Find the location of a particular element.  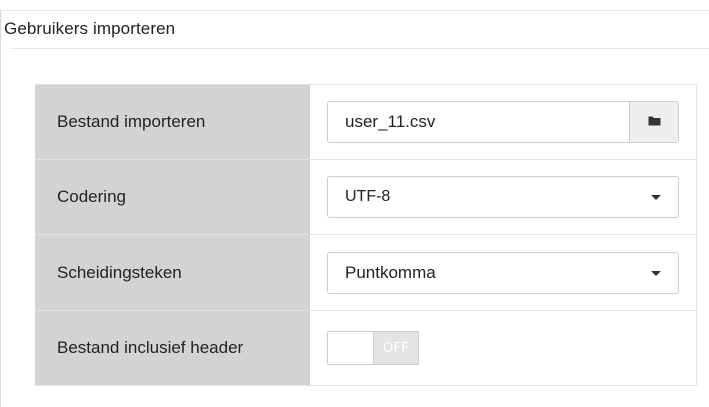

encoding-control: UTF-8 is located at coordinates (503, 197).